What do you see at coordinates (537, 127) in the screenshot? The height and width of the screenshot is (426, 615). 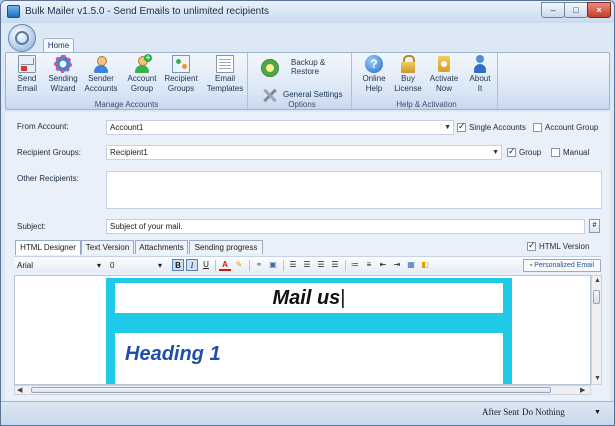 I see `account-group-checkbox` at bounding box center [537, 127].